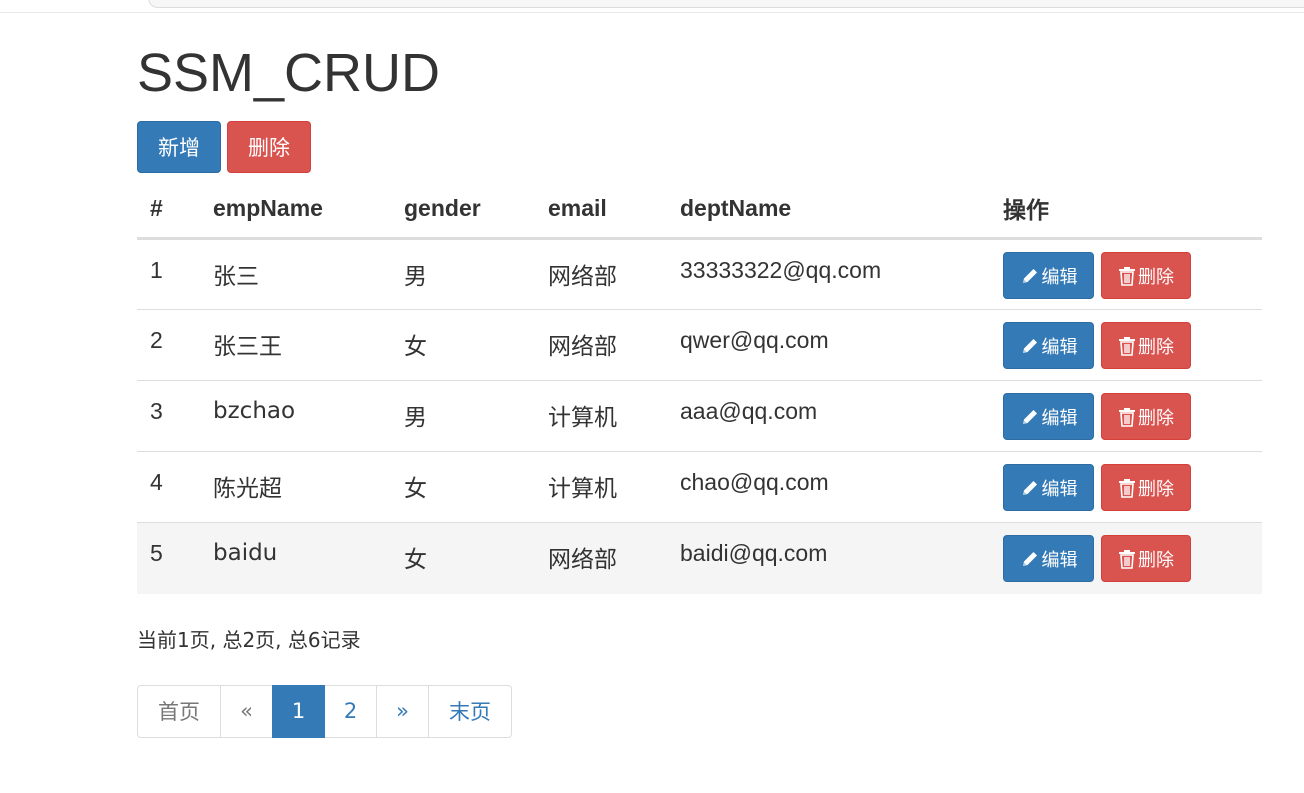  I want to click on browser-top-bar, so click(652, 6).